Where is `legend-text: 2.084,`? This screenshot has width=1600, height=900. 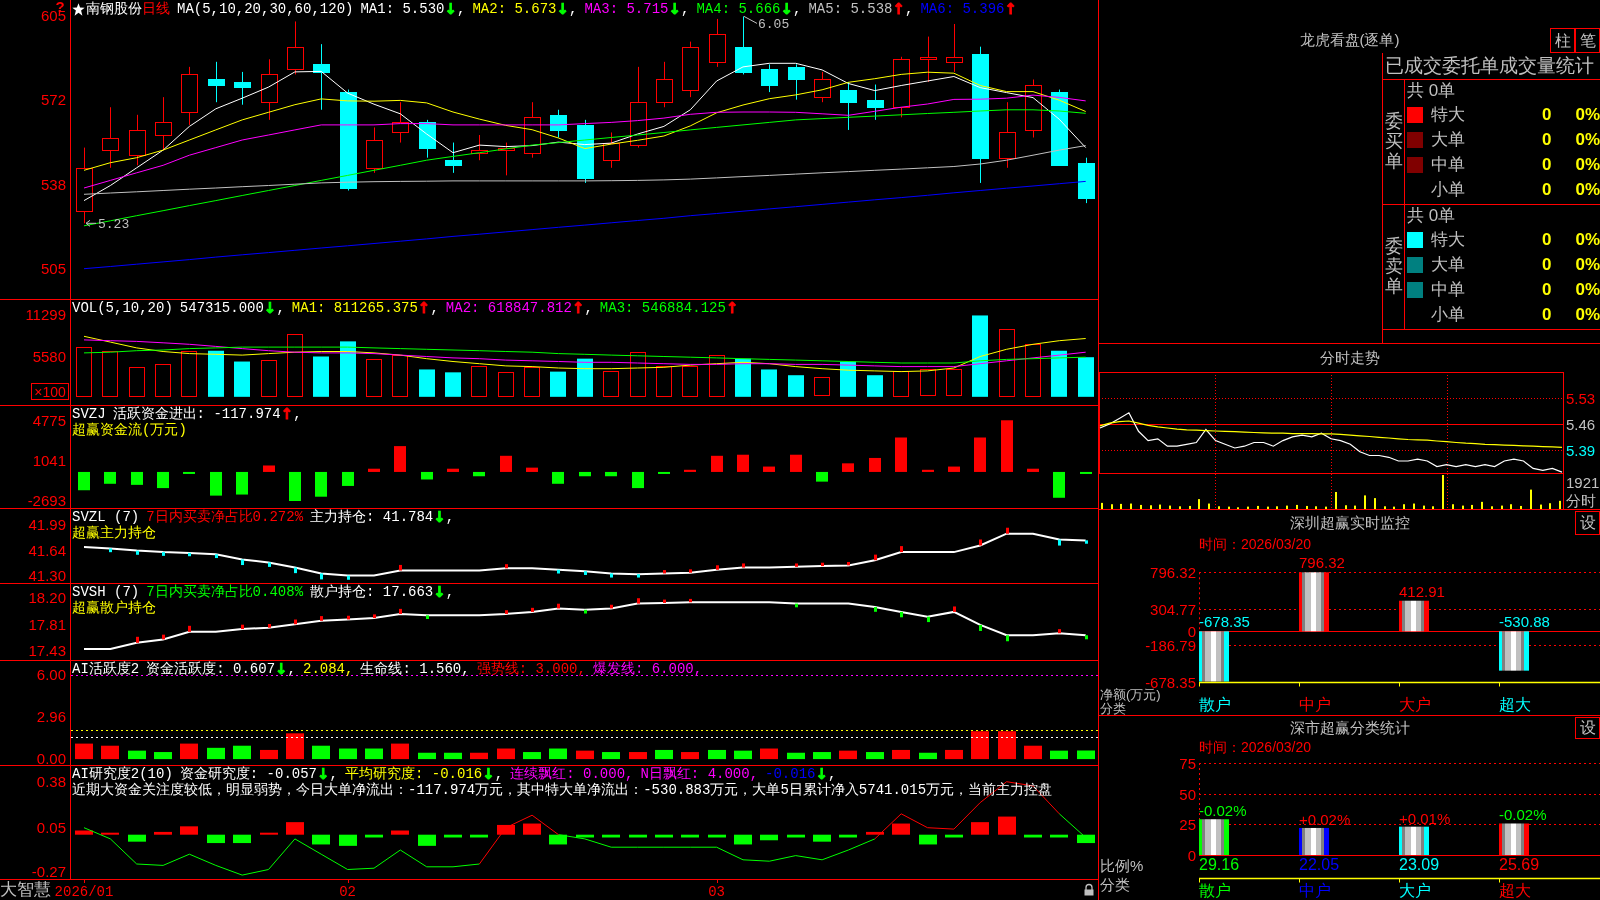 legend-text: 2.084, is located at coordinates (328, 669).